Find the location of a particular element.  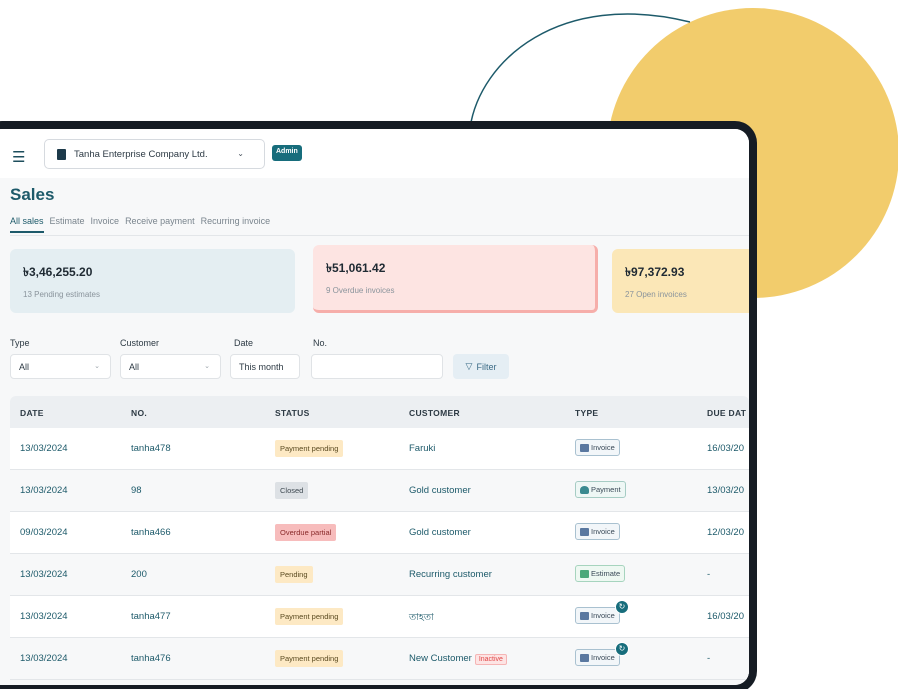

funnel-icon: ▽ is located at coordinates (469, 366).